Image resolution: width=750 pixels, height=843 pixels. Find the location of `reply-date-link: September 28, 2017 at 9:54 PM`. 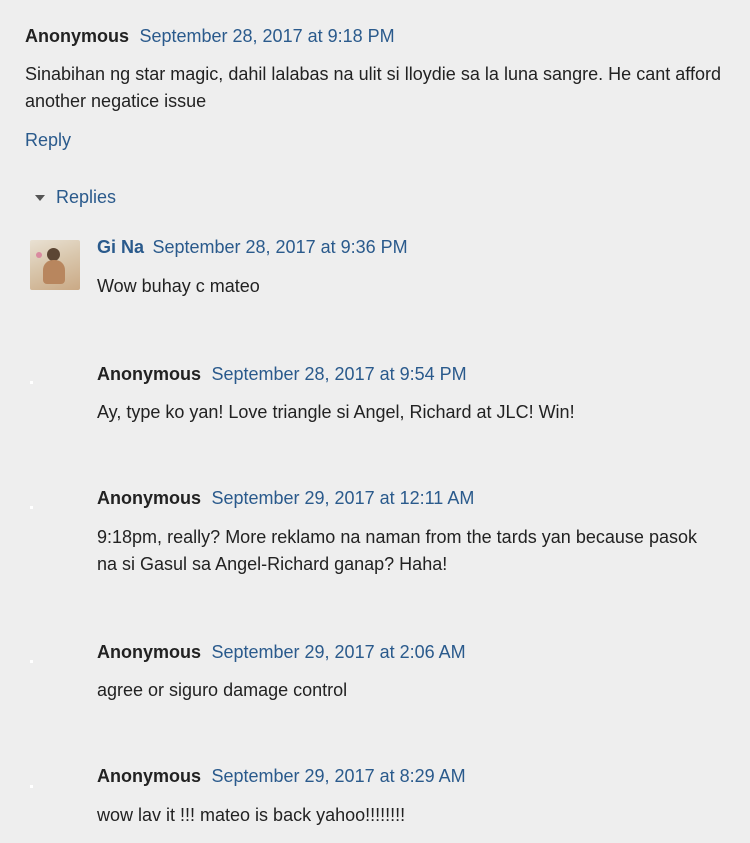

reply-date-link: September 28, 2017 at 9:54 PM is located at coordinates (338, 374).